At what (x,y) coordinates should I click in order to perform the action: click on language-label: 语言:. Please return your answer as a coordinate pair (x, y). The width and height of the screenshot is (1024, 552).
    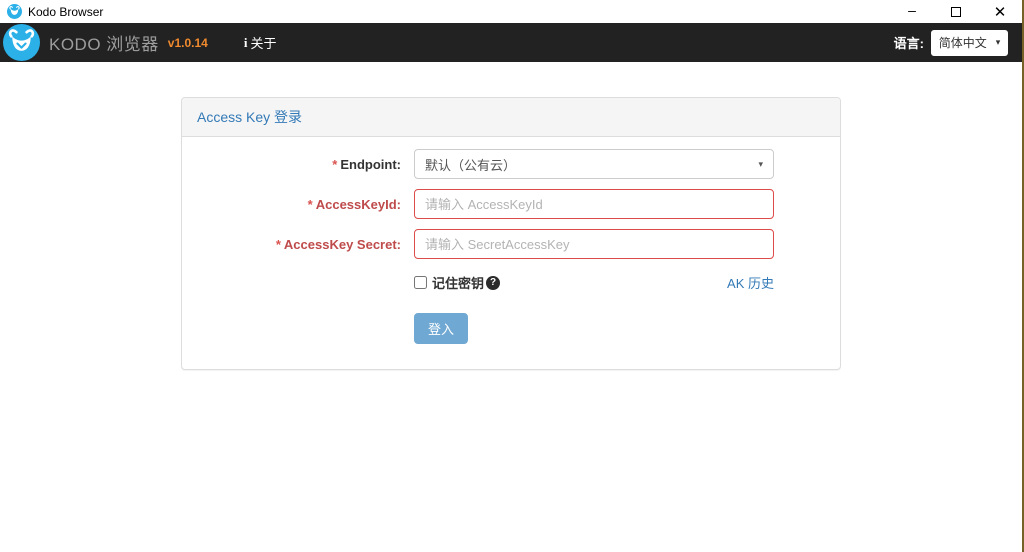
    Looking at the image, I should click on (908, 43).